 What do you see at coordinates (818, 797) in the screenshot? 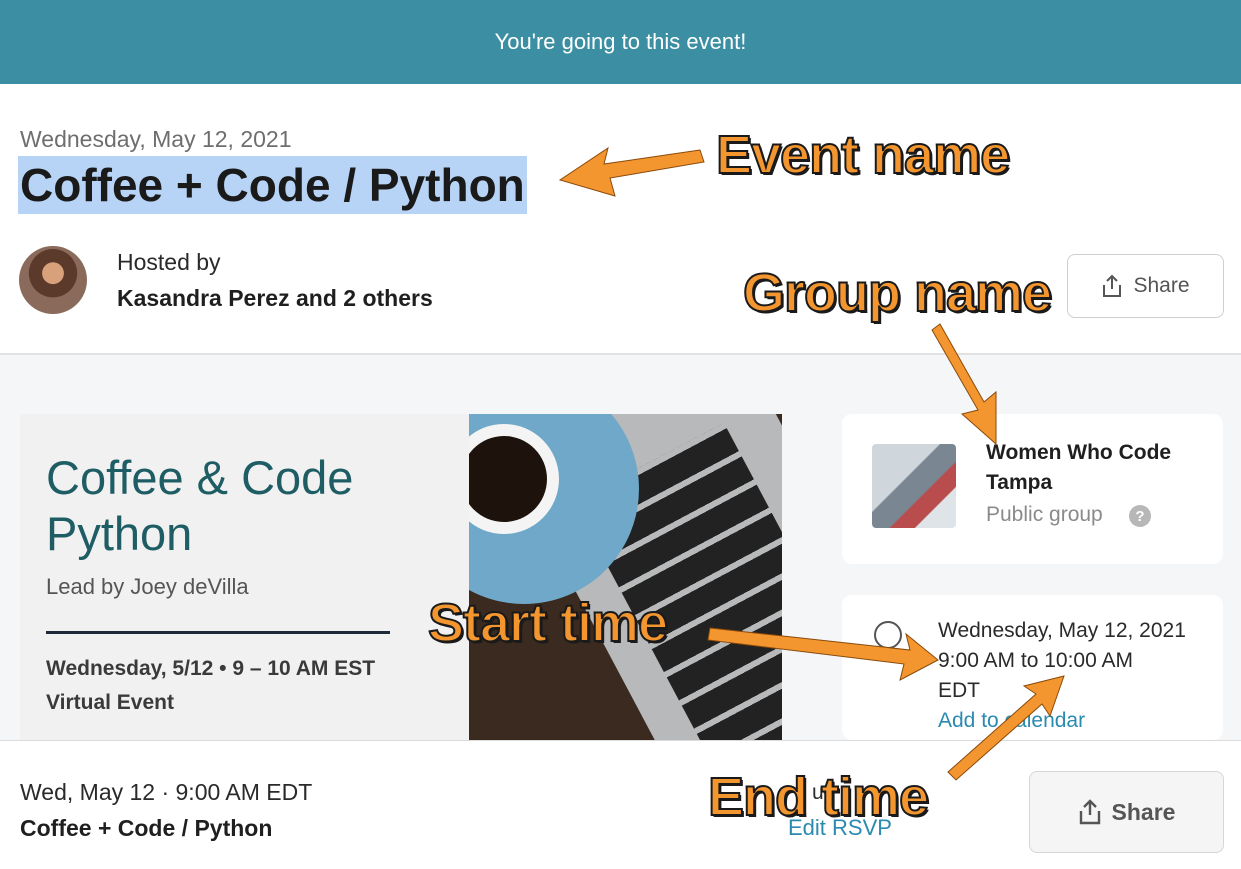
I see `annotation-end-time: End time` at bounding box center [818, 797].